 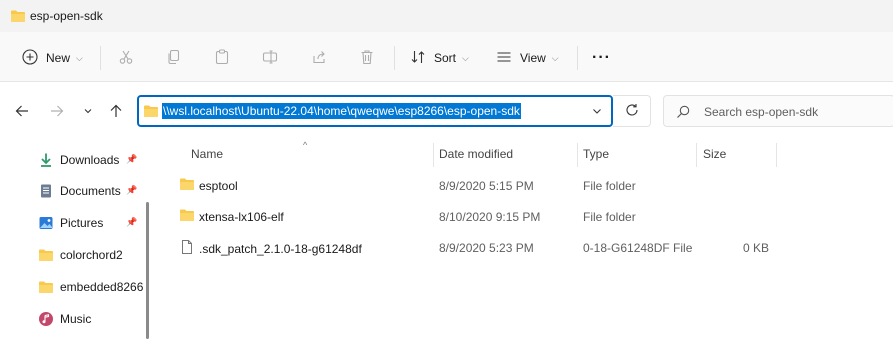 What do you see at coordinates (58, 58) in the screenshot?
I see `new-button-label: New` at bounding box center [58, 58].